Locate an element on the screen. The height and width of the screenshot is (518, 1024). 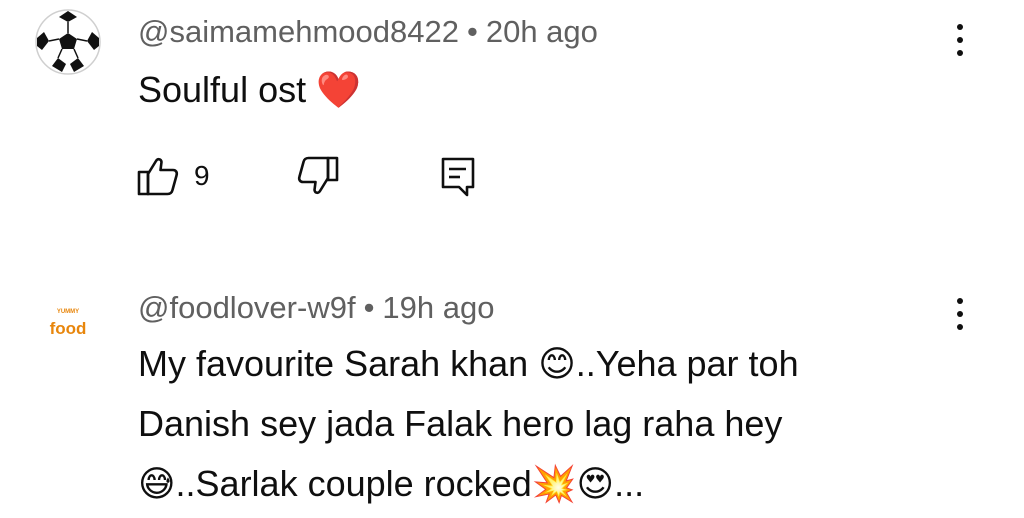
reply-button is located at coordinates (458, 177).